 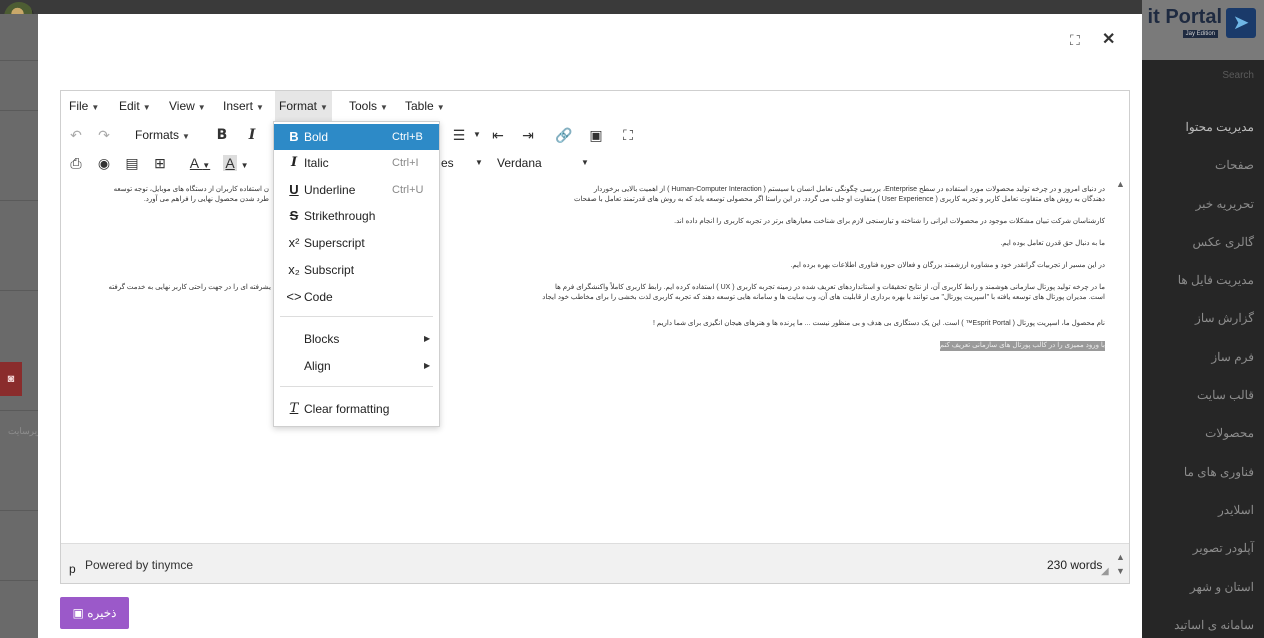 What do you see at coordinates (1108, 39) in the screenshot?
I see `close-icon: ✕` at bounding box center [1108, 39].